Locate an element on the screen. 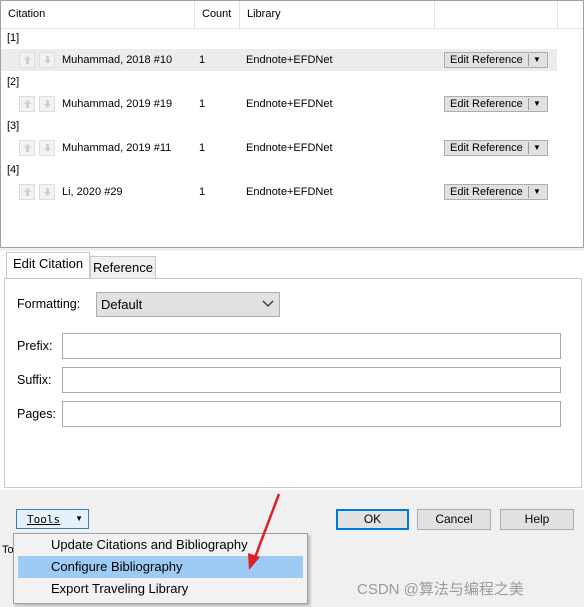 The height and width of the screenshot is (607, 584). citation-cell: Li, 2020 #29 is located at coordinates (92, 192).